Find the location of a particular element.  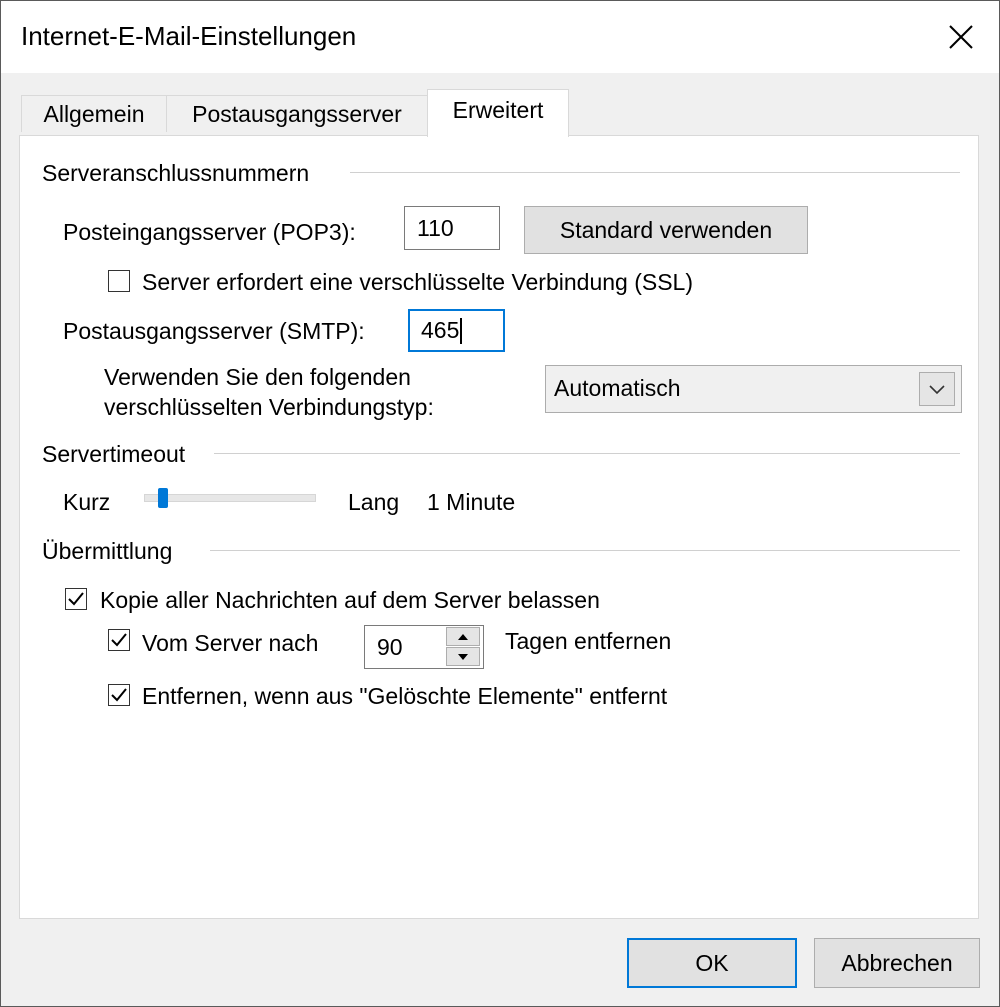

remove-deleted-checkbox is located at coordinates (119, 695).